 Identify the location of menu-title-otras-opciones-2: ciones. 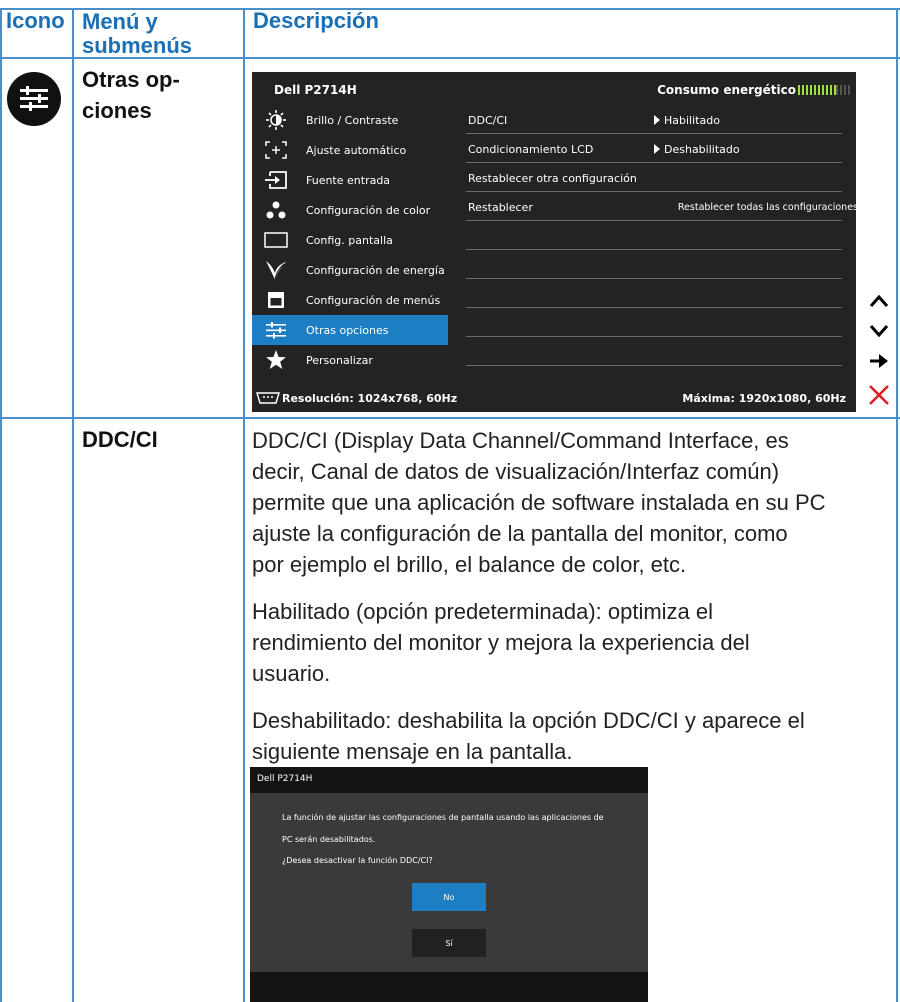
(117, 110).